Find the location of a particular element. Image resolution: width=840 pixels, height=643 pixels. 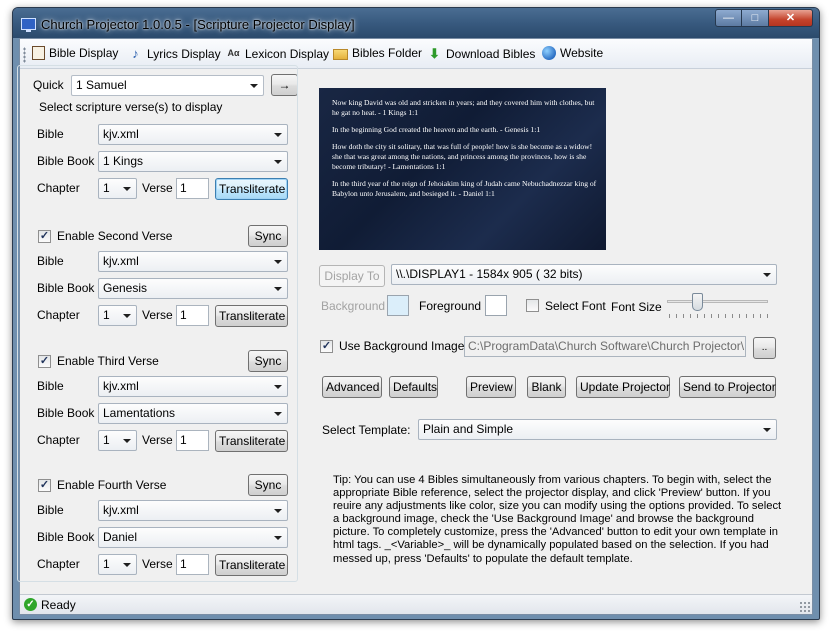

blank-button: Blank is located at coordinates (546, 387).